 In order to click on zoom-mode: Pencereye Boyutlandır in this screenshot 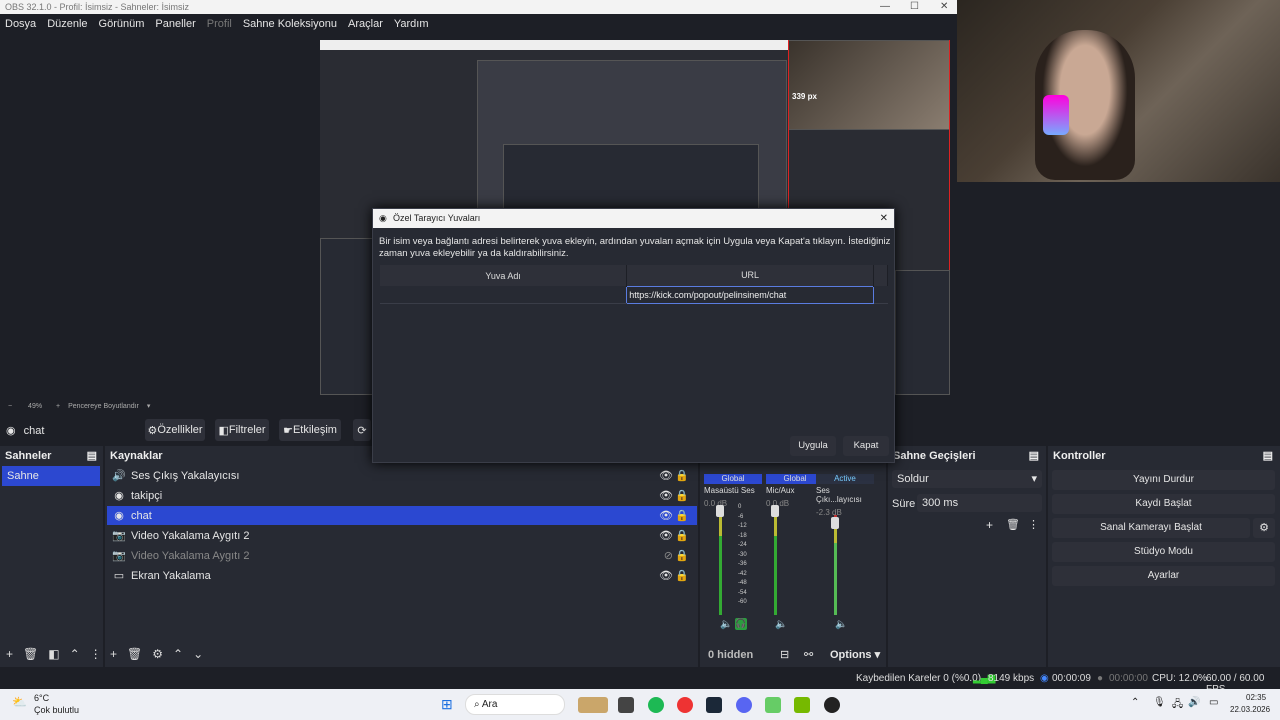, I will do `click(103, 406)`.